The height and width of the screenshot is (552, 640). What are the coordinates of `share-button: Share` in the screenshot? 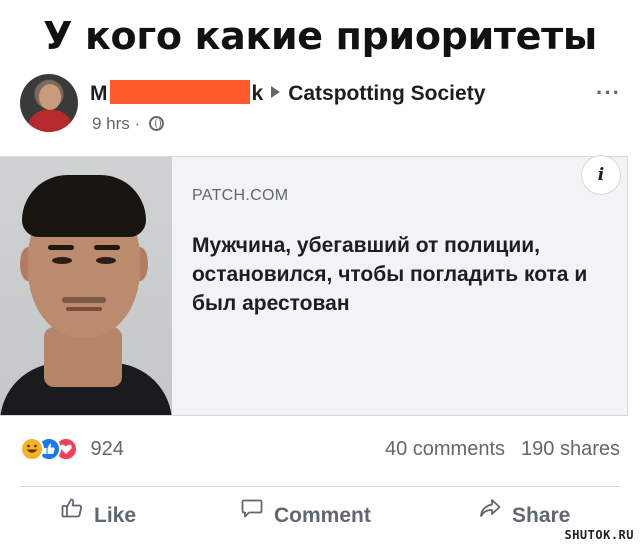 It's located at (524, 516).